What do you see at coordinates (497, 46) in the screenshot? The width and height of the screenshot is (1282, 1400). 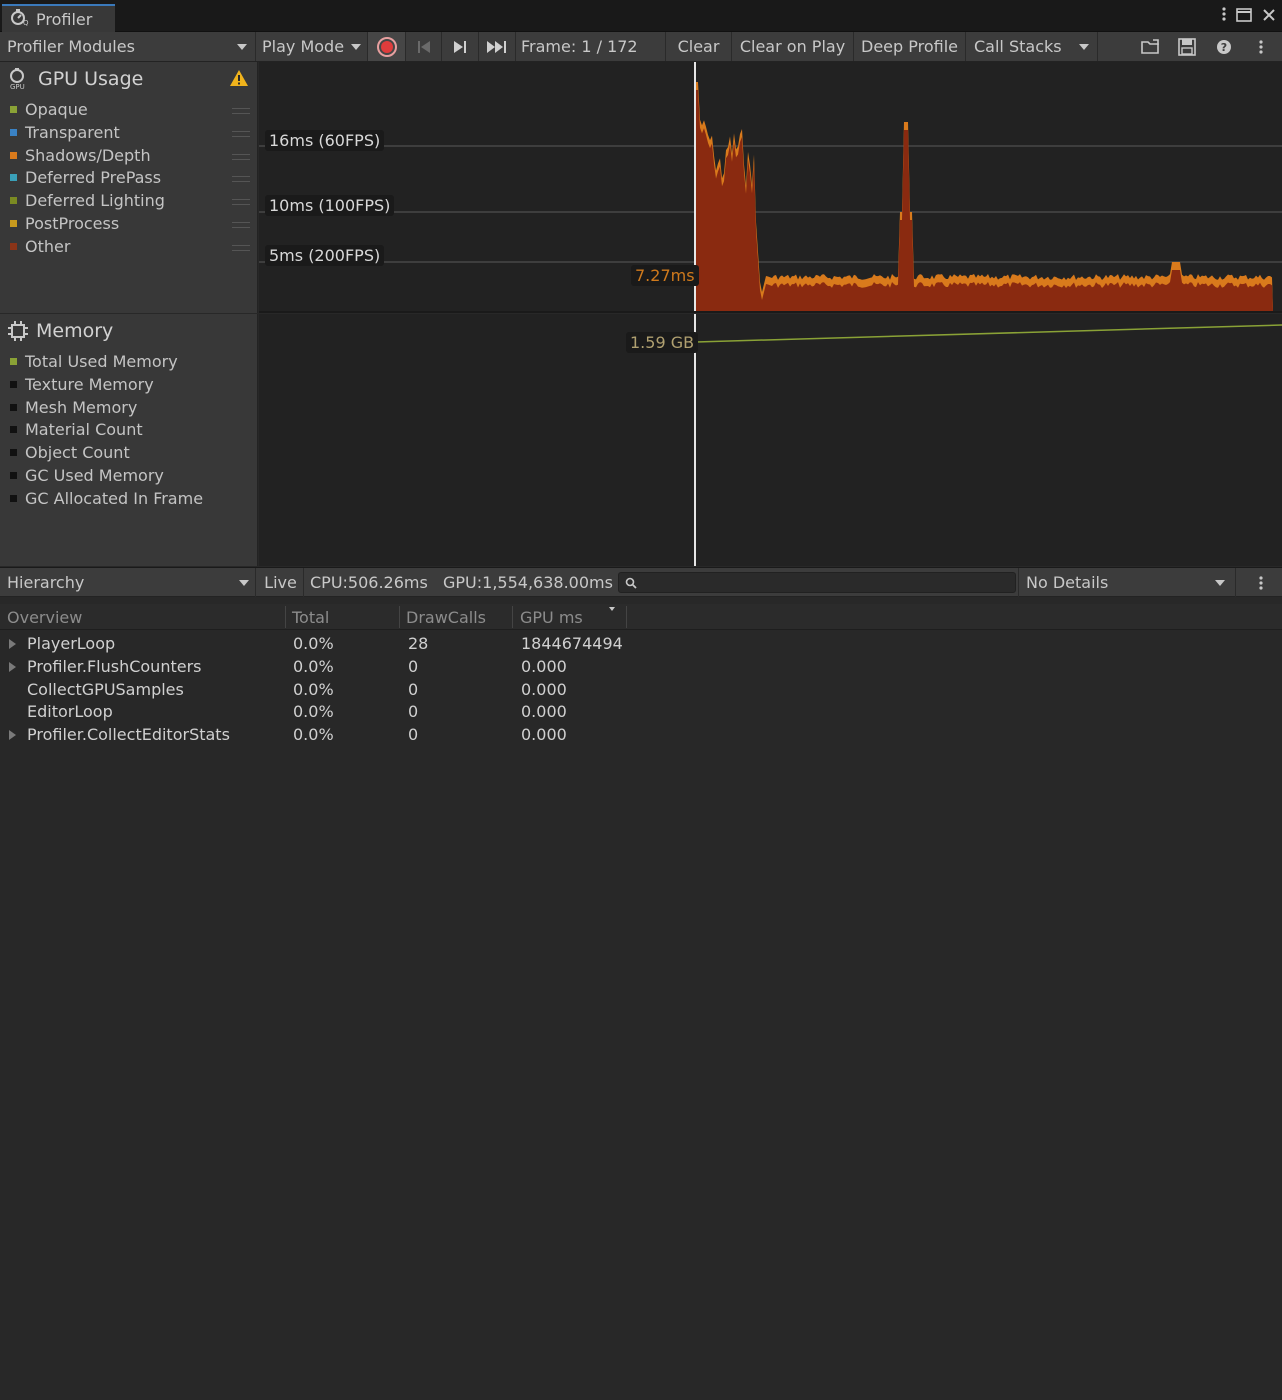 I see `last-frame-button` at bounding box center [497, 46].